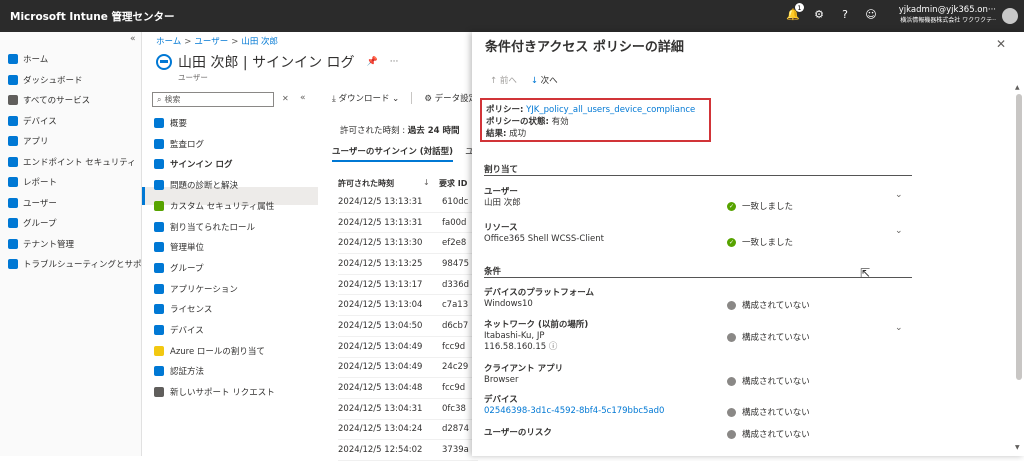 The width and height of the screenshot is (1024, 461). Describe the element at coordinates (517, 122) in the screenshot. I see `state-label: ポリシーの状態:` at that location.